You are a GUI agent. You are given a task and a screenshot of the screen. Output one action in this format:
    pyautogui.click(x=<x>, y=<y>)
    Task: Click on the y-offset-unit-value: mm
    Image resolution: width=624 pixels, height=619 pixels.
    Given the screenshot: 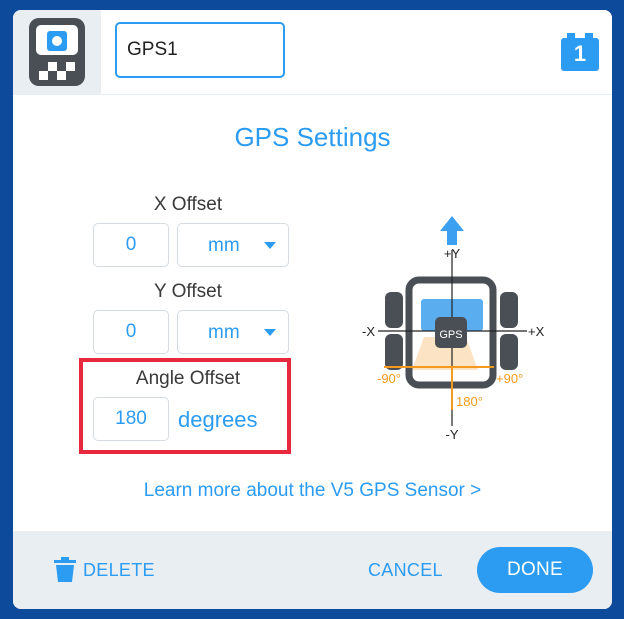 What is the action you would take?
    pyautogui.click(x=224, y=332)
    